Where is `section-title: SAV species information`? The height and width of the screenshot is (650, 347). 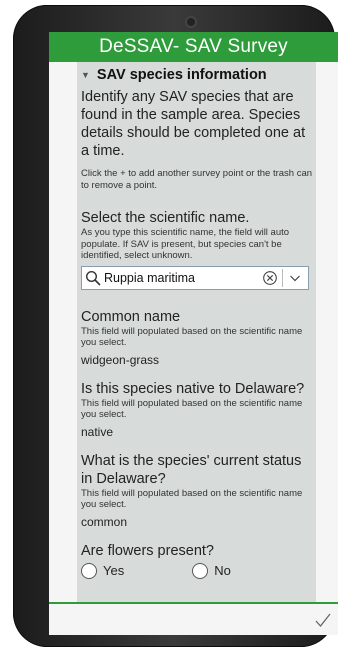
section-title: SAV species information is located at coordinates (181, 75).